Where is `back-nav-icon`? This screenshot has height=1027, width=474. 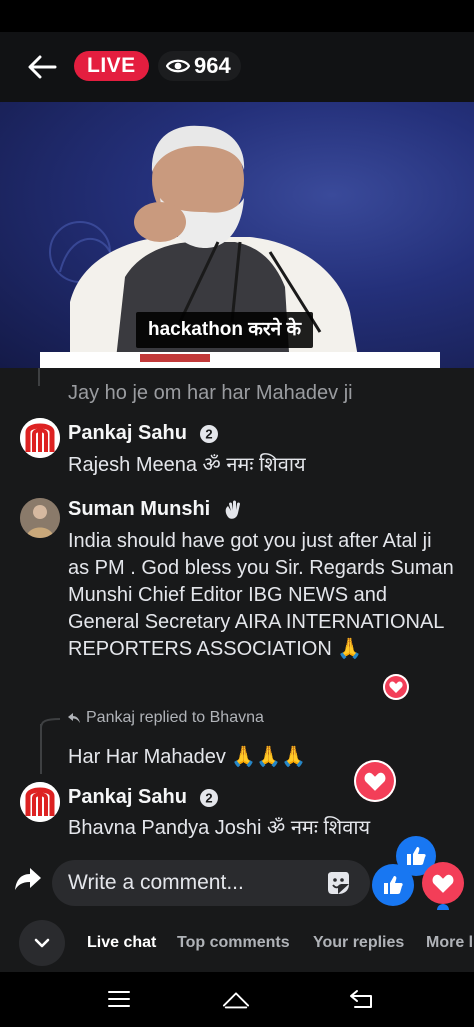 back-nav-icon is located at coordinates (361, 999).